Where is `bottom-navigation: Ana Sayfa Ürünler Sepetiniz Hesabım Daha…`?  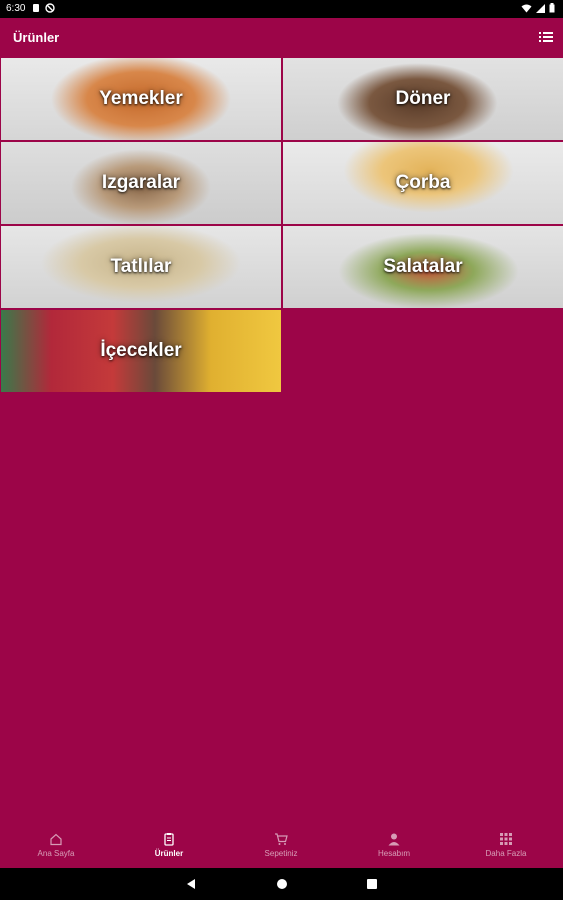
bottom-navigation: Ana Sayfa Ürünler Sepetiniz Hesabım Daha… is located at coordinates (281, 847).